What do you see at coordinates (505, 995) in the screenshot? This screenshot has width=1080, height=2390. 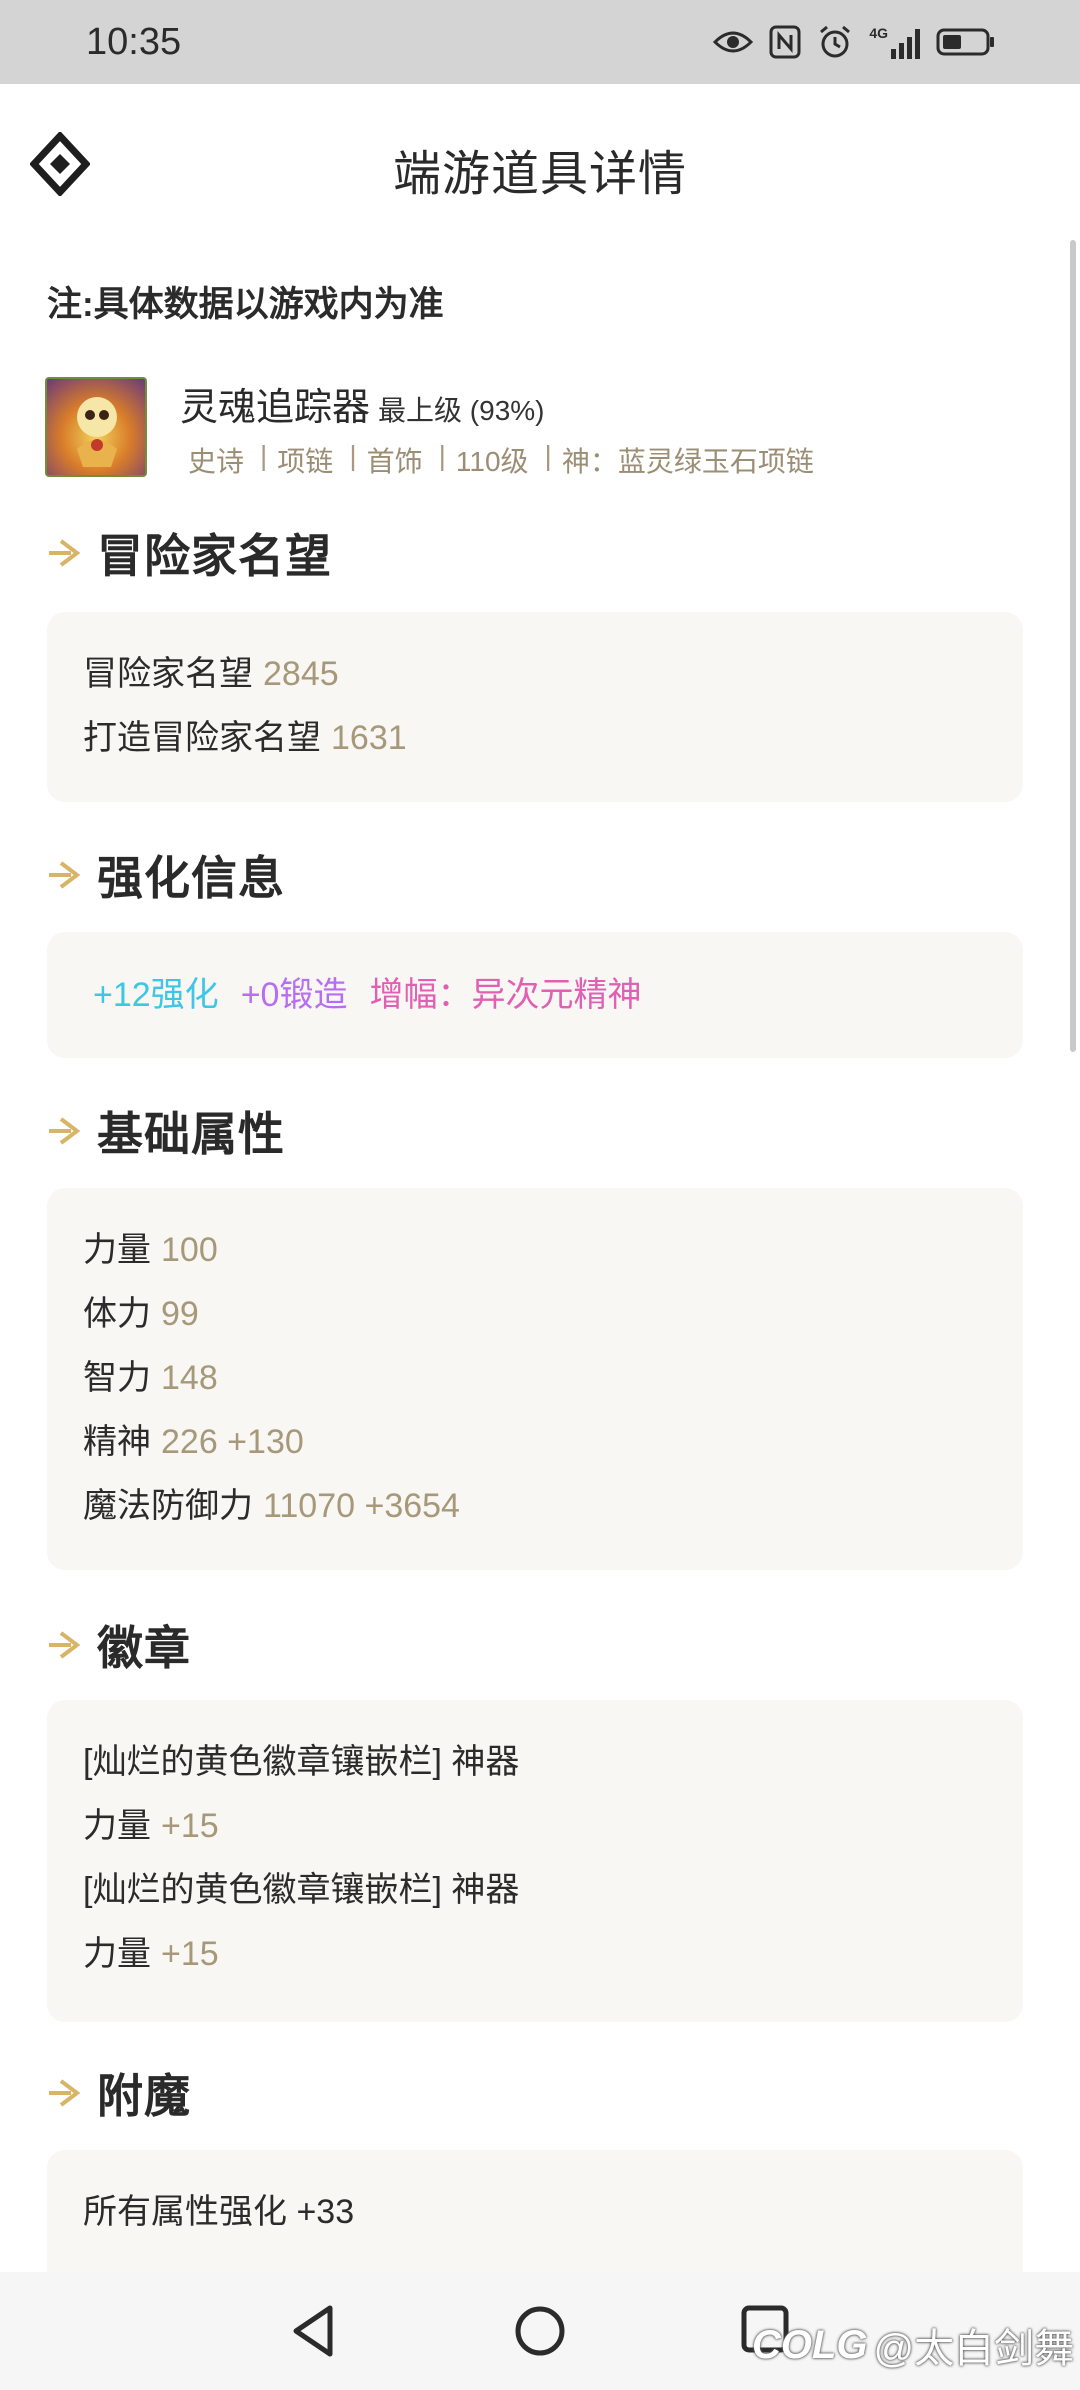 I see `amplify-value: 增幅：异次元精神` at bounding box center [505, 995].